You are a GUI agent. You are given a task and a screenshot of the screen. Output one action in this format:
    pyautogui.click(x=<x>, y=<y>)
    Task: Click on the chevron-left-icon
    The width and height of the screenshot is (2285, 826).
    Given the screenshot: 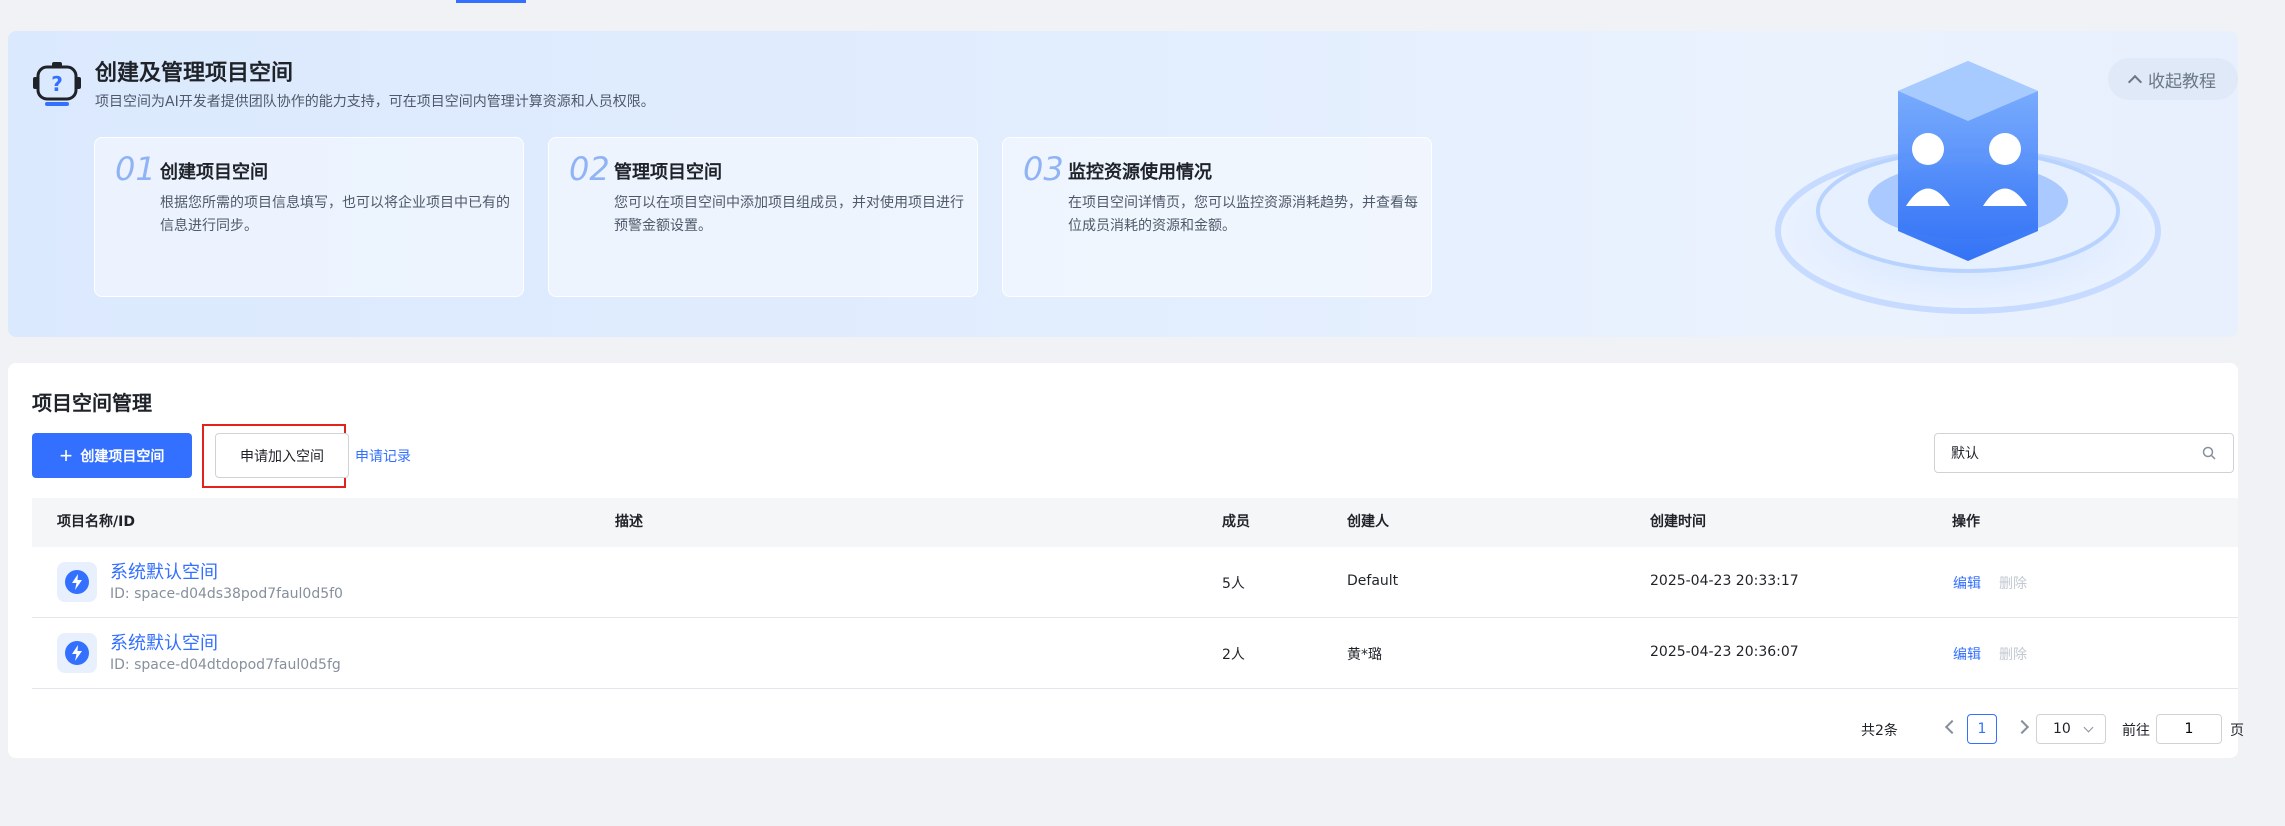 What is the action you would take?
    pyautogui.click(x=1952, y=727)
    